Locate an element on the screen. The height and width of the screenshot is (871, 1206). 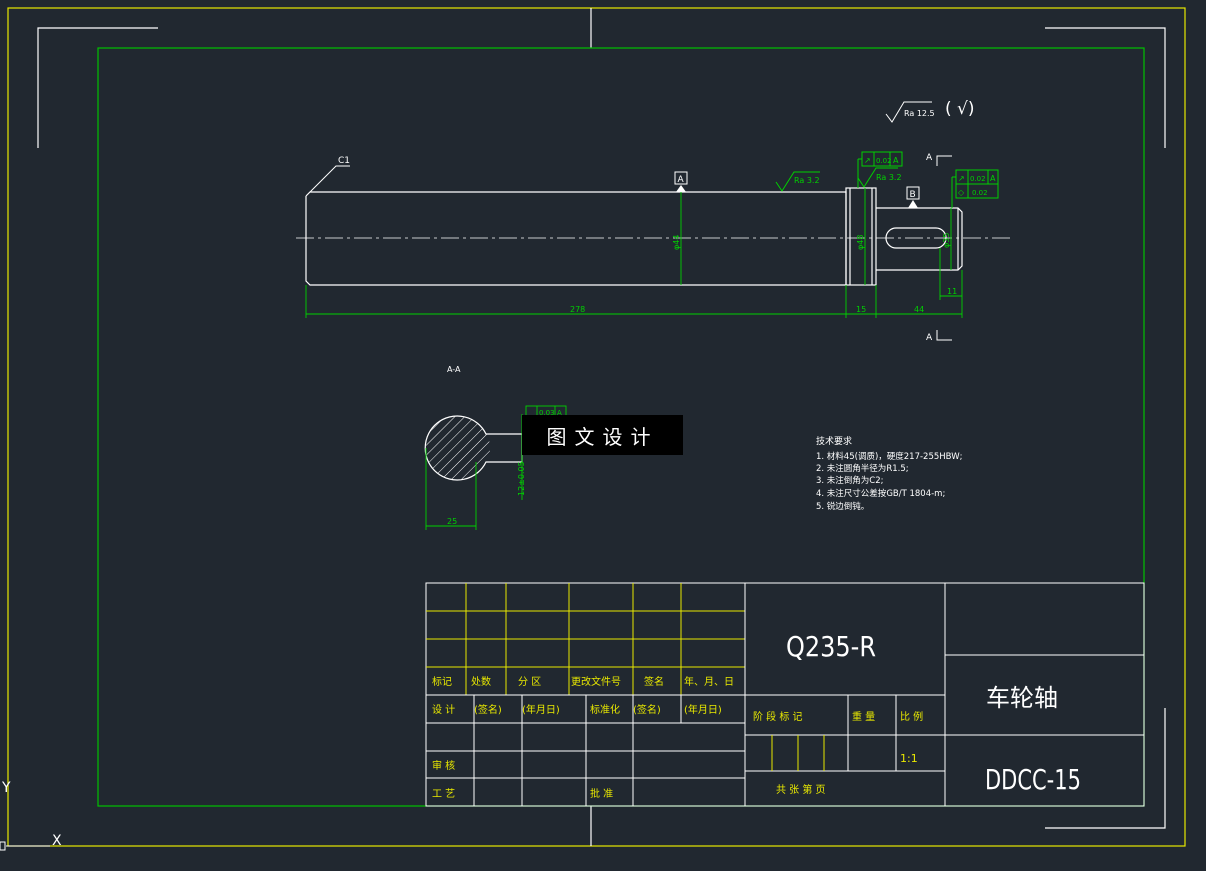
roughness-label-a: Ra 3.2 is located at coordinates (807, 180).